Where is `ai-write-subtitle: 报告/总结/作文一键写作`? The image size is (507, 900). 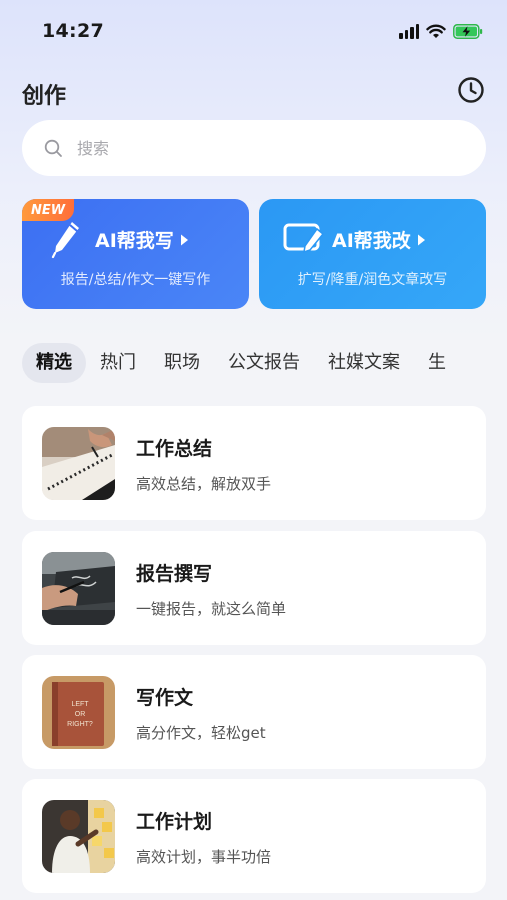 ai-write-subtitle: 报告/总结/作文一键写作 is located at coordinates (135, 280).